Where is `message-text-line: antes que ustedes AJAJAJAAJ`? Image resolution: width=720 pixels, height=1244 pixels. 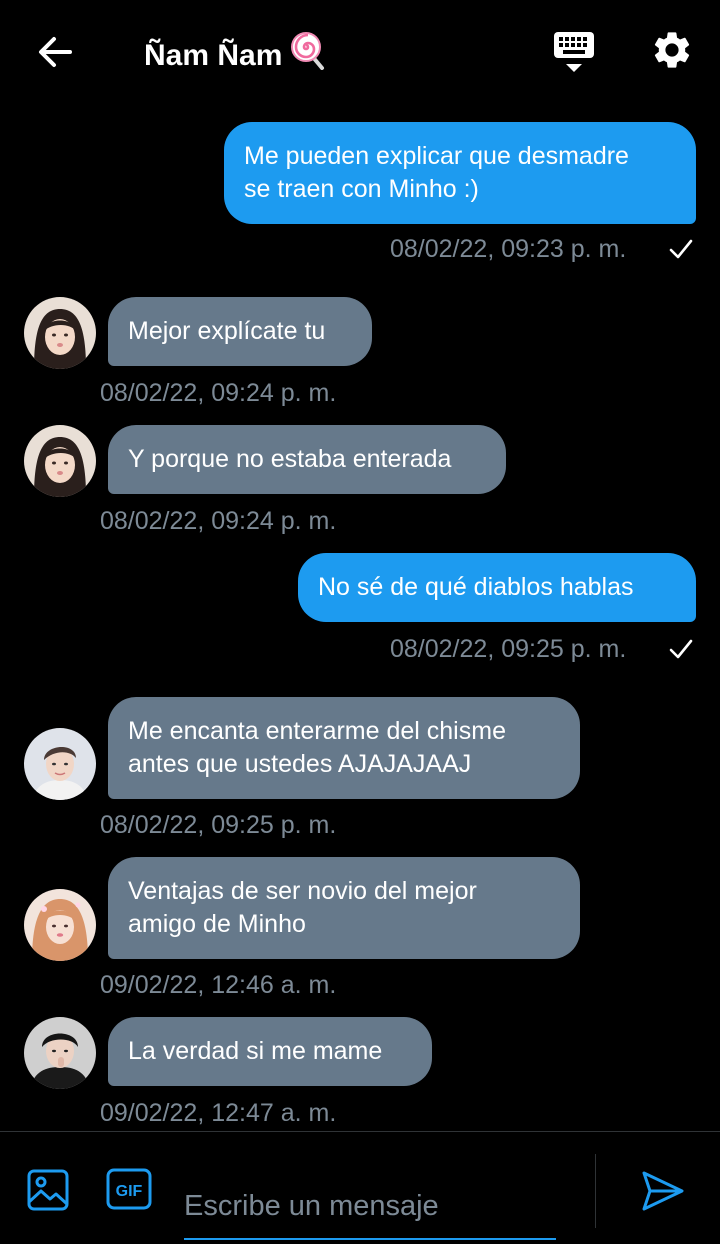 message-text-line: antes que ustedes AJAJAJAAJ is located at coordinates (300, 764).